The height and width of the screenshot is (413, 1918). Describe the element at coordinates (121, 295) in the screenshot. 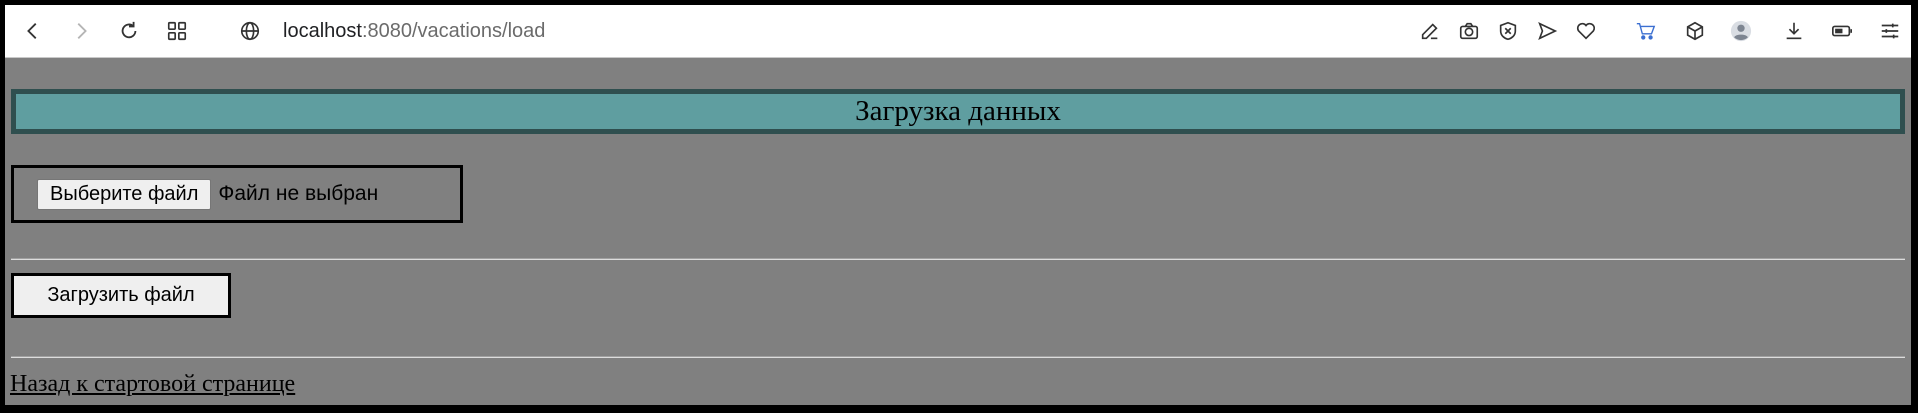

I see `upload-file-button: Загрузить файл` at that location.